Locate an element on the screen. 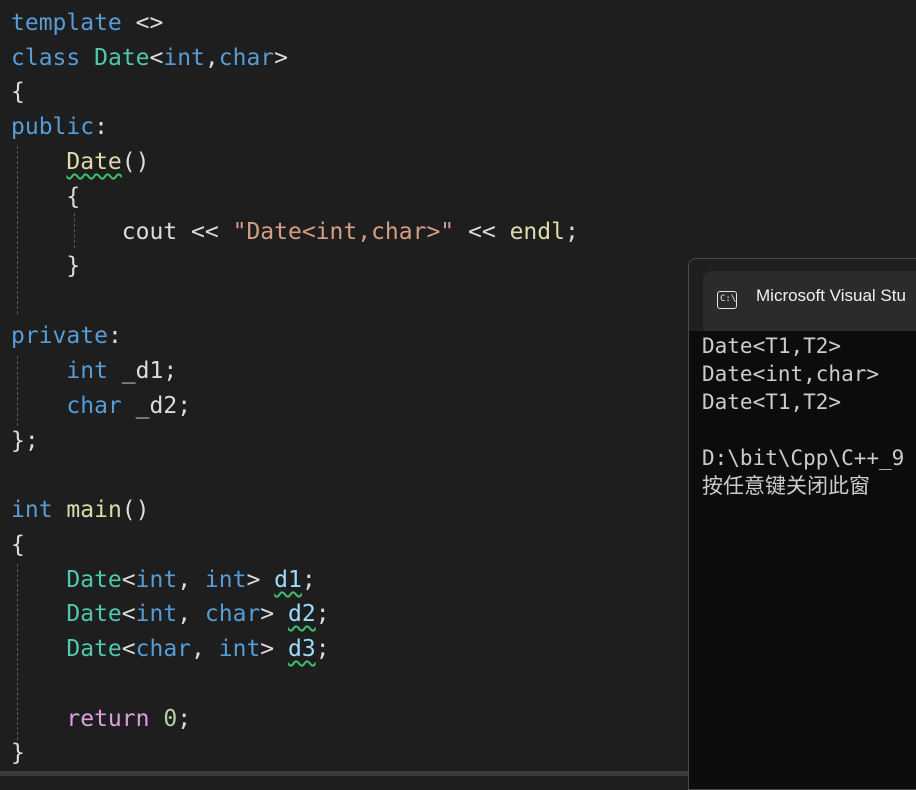 The image size is (916, 790). code-line-2: class Date<int,char> is located at coordinates (149, 58).